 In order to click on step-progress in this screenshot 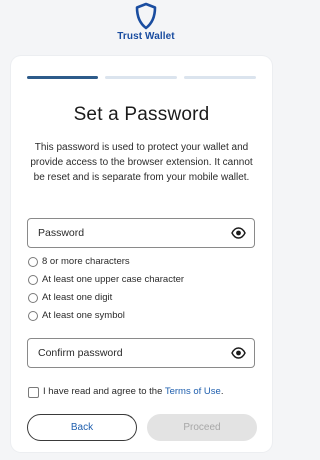, I will do `click(141, 77)`.